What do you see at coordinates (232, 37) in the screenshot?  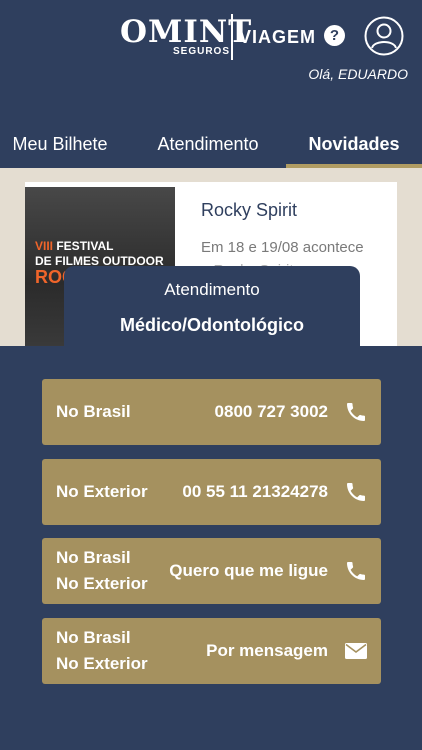 I see `logo-divider` at bounding box center [232, 37].